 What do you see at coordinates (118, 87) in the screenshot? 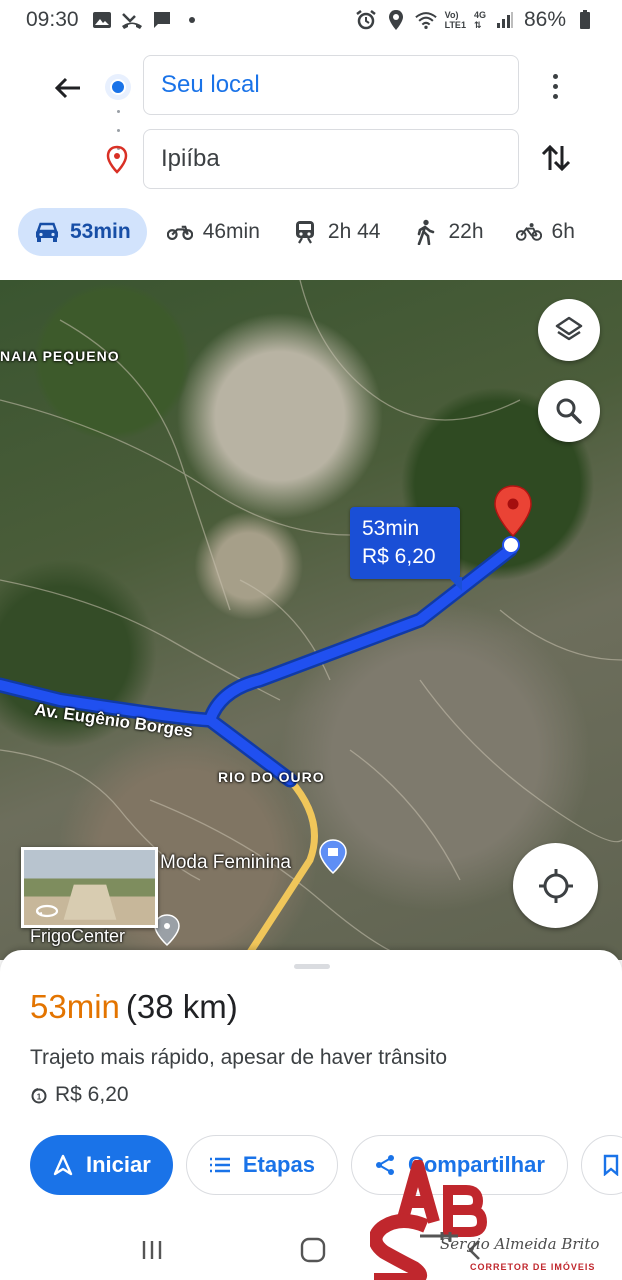
I see `origin-dot-icon` at bounding box center [118, 87].